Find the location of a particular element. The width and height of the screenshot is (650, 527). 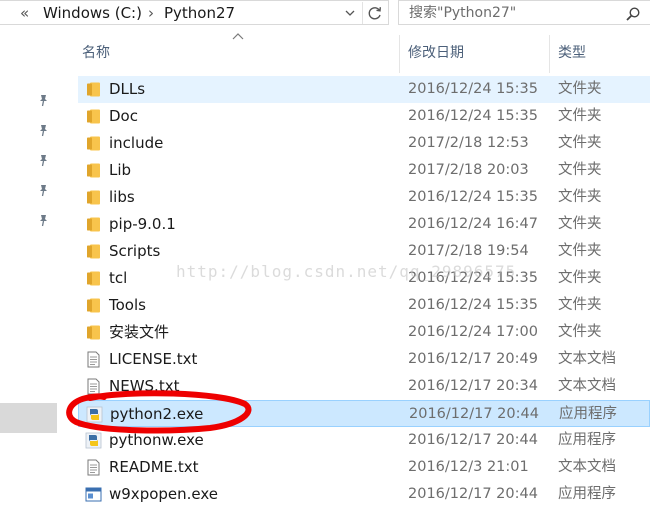

chevron-down-icon is located at coordinates (350, 13).